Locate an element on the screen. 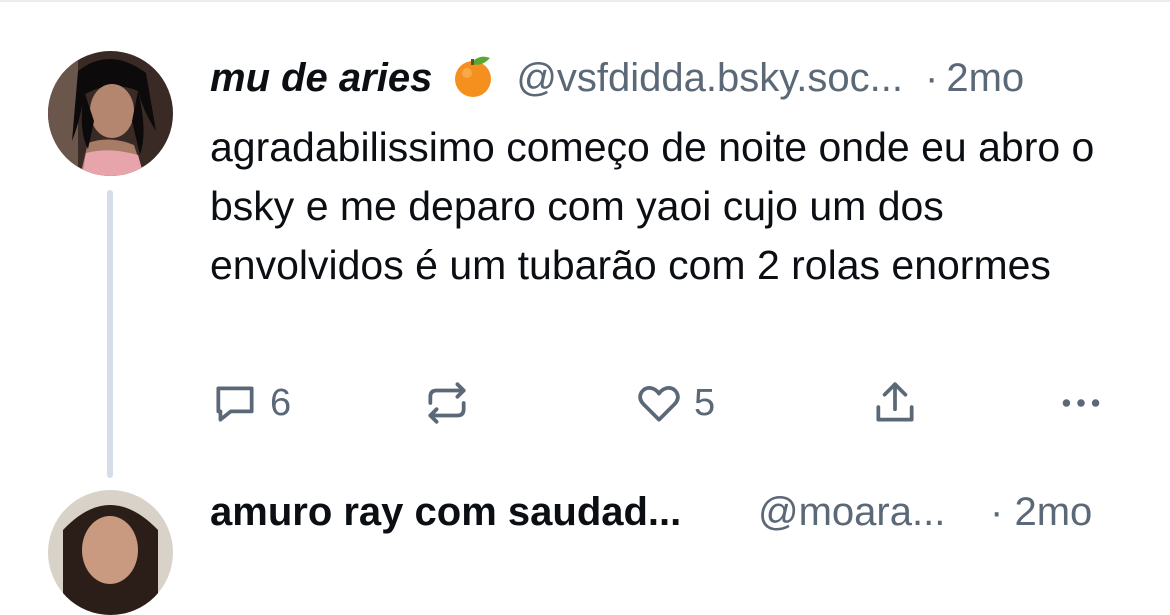 This screenshot has height=615, width=1170. reply-icon is located at coordinates (235, 403).